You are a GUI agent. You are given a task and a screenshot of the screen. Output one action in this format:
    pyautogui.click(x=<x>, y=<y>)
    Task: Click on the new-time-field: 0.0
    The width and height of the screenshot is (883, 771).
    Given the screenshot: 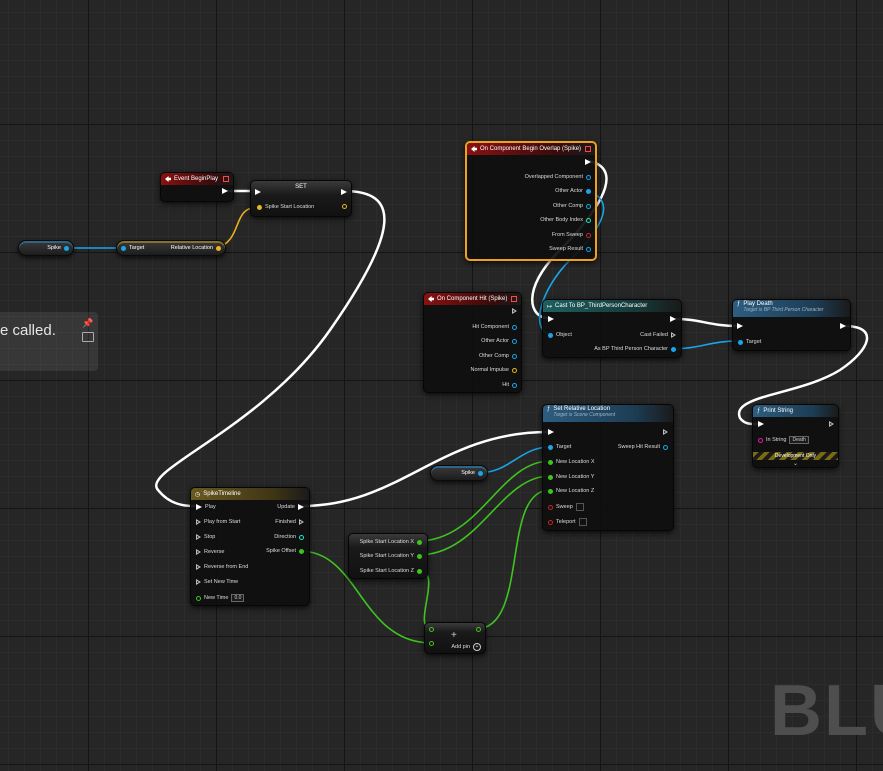 What is the action you would take?
    pyautogui.click(x=238, y=598)
    